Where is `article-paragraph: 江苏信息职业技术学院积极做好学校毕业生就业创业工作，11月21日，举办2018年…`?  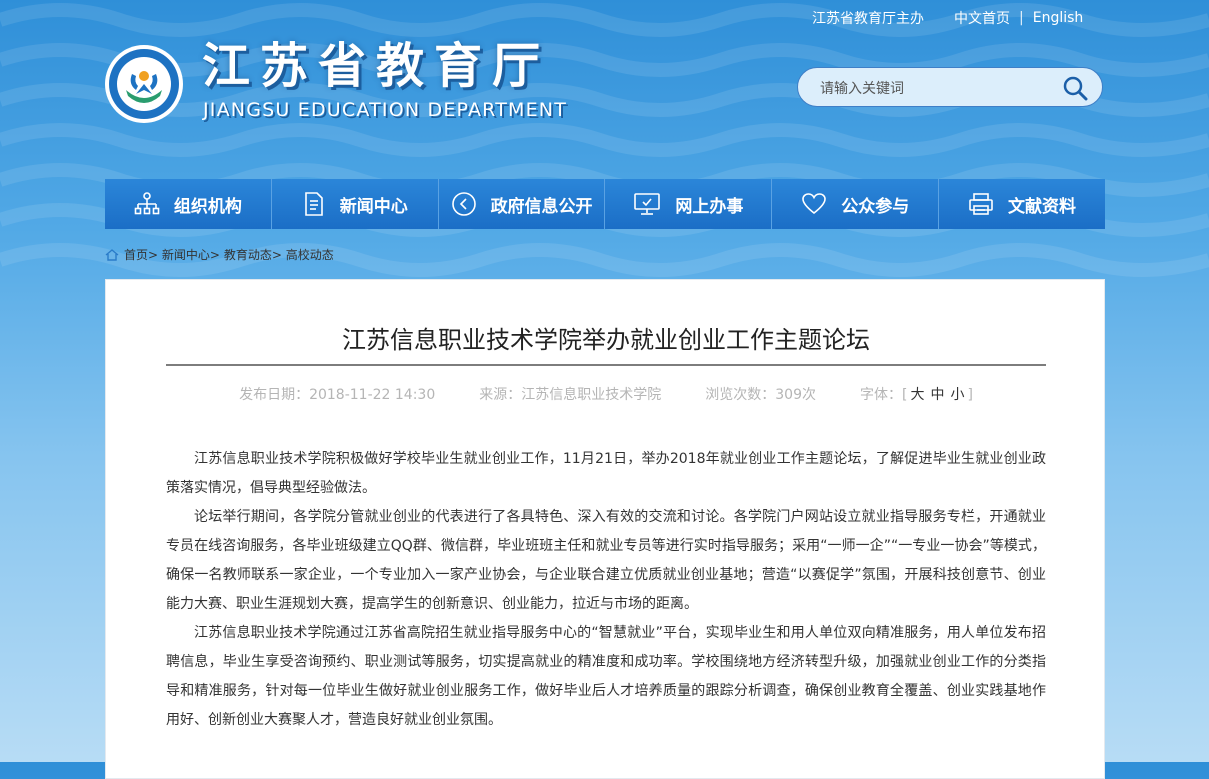
article-paragraph: 江苏信息职业技术学院积极做好学校毕业生就业创业工作，11月21日，举办2018年… is located at coordinates (606, 473).